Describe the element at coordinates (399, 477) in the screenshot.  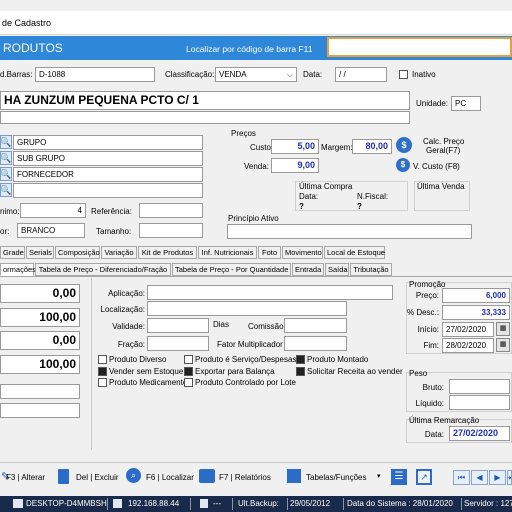
I see `list-button: ☰` at that location.